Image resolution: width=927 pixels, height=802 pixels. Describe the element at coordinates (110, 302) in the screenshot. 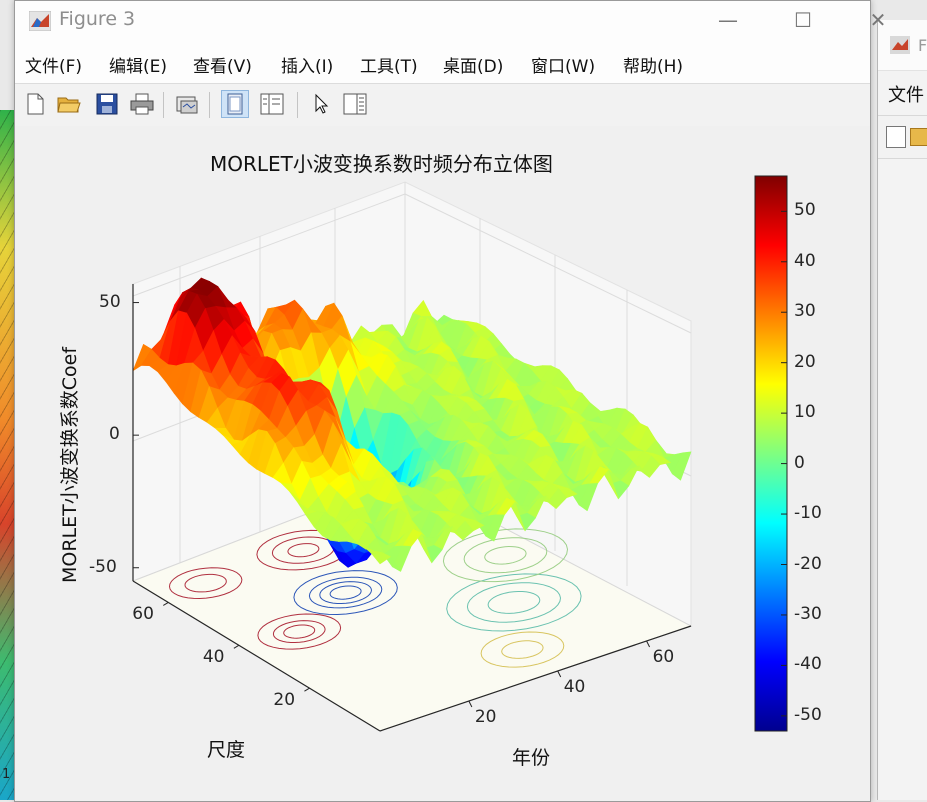

I see `z-tick-label: 50` at that location.